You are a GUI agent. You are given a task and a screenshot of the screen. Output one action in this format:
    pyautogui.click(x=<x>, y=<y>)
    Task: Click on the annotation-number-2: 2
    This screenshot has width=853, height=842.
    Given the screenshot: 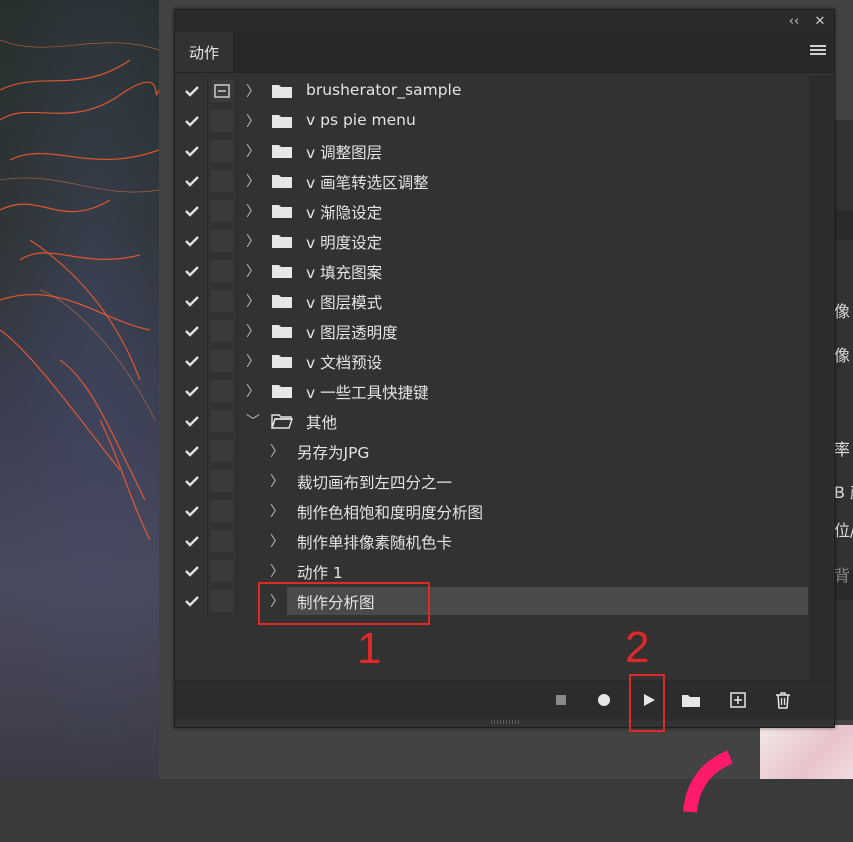 What is the action you would take?
    pyautogui.click(x=637, y=647)
    